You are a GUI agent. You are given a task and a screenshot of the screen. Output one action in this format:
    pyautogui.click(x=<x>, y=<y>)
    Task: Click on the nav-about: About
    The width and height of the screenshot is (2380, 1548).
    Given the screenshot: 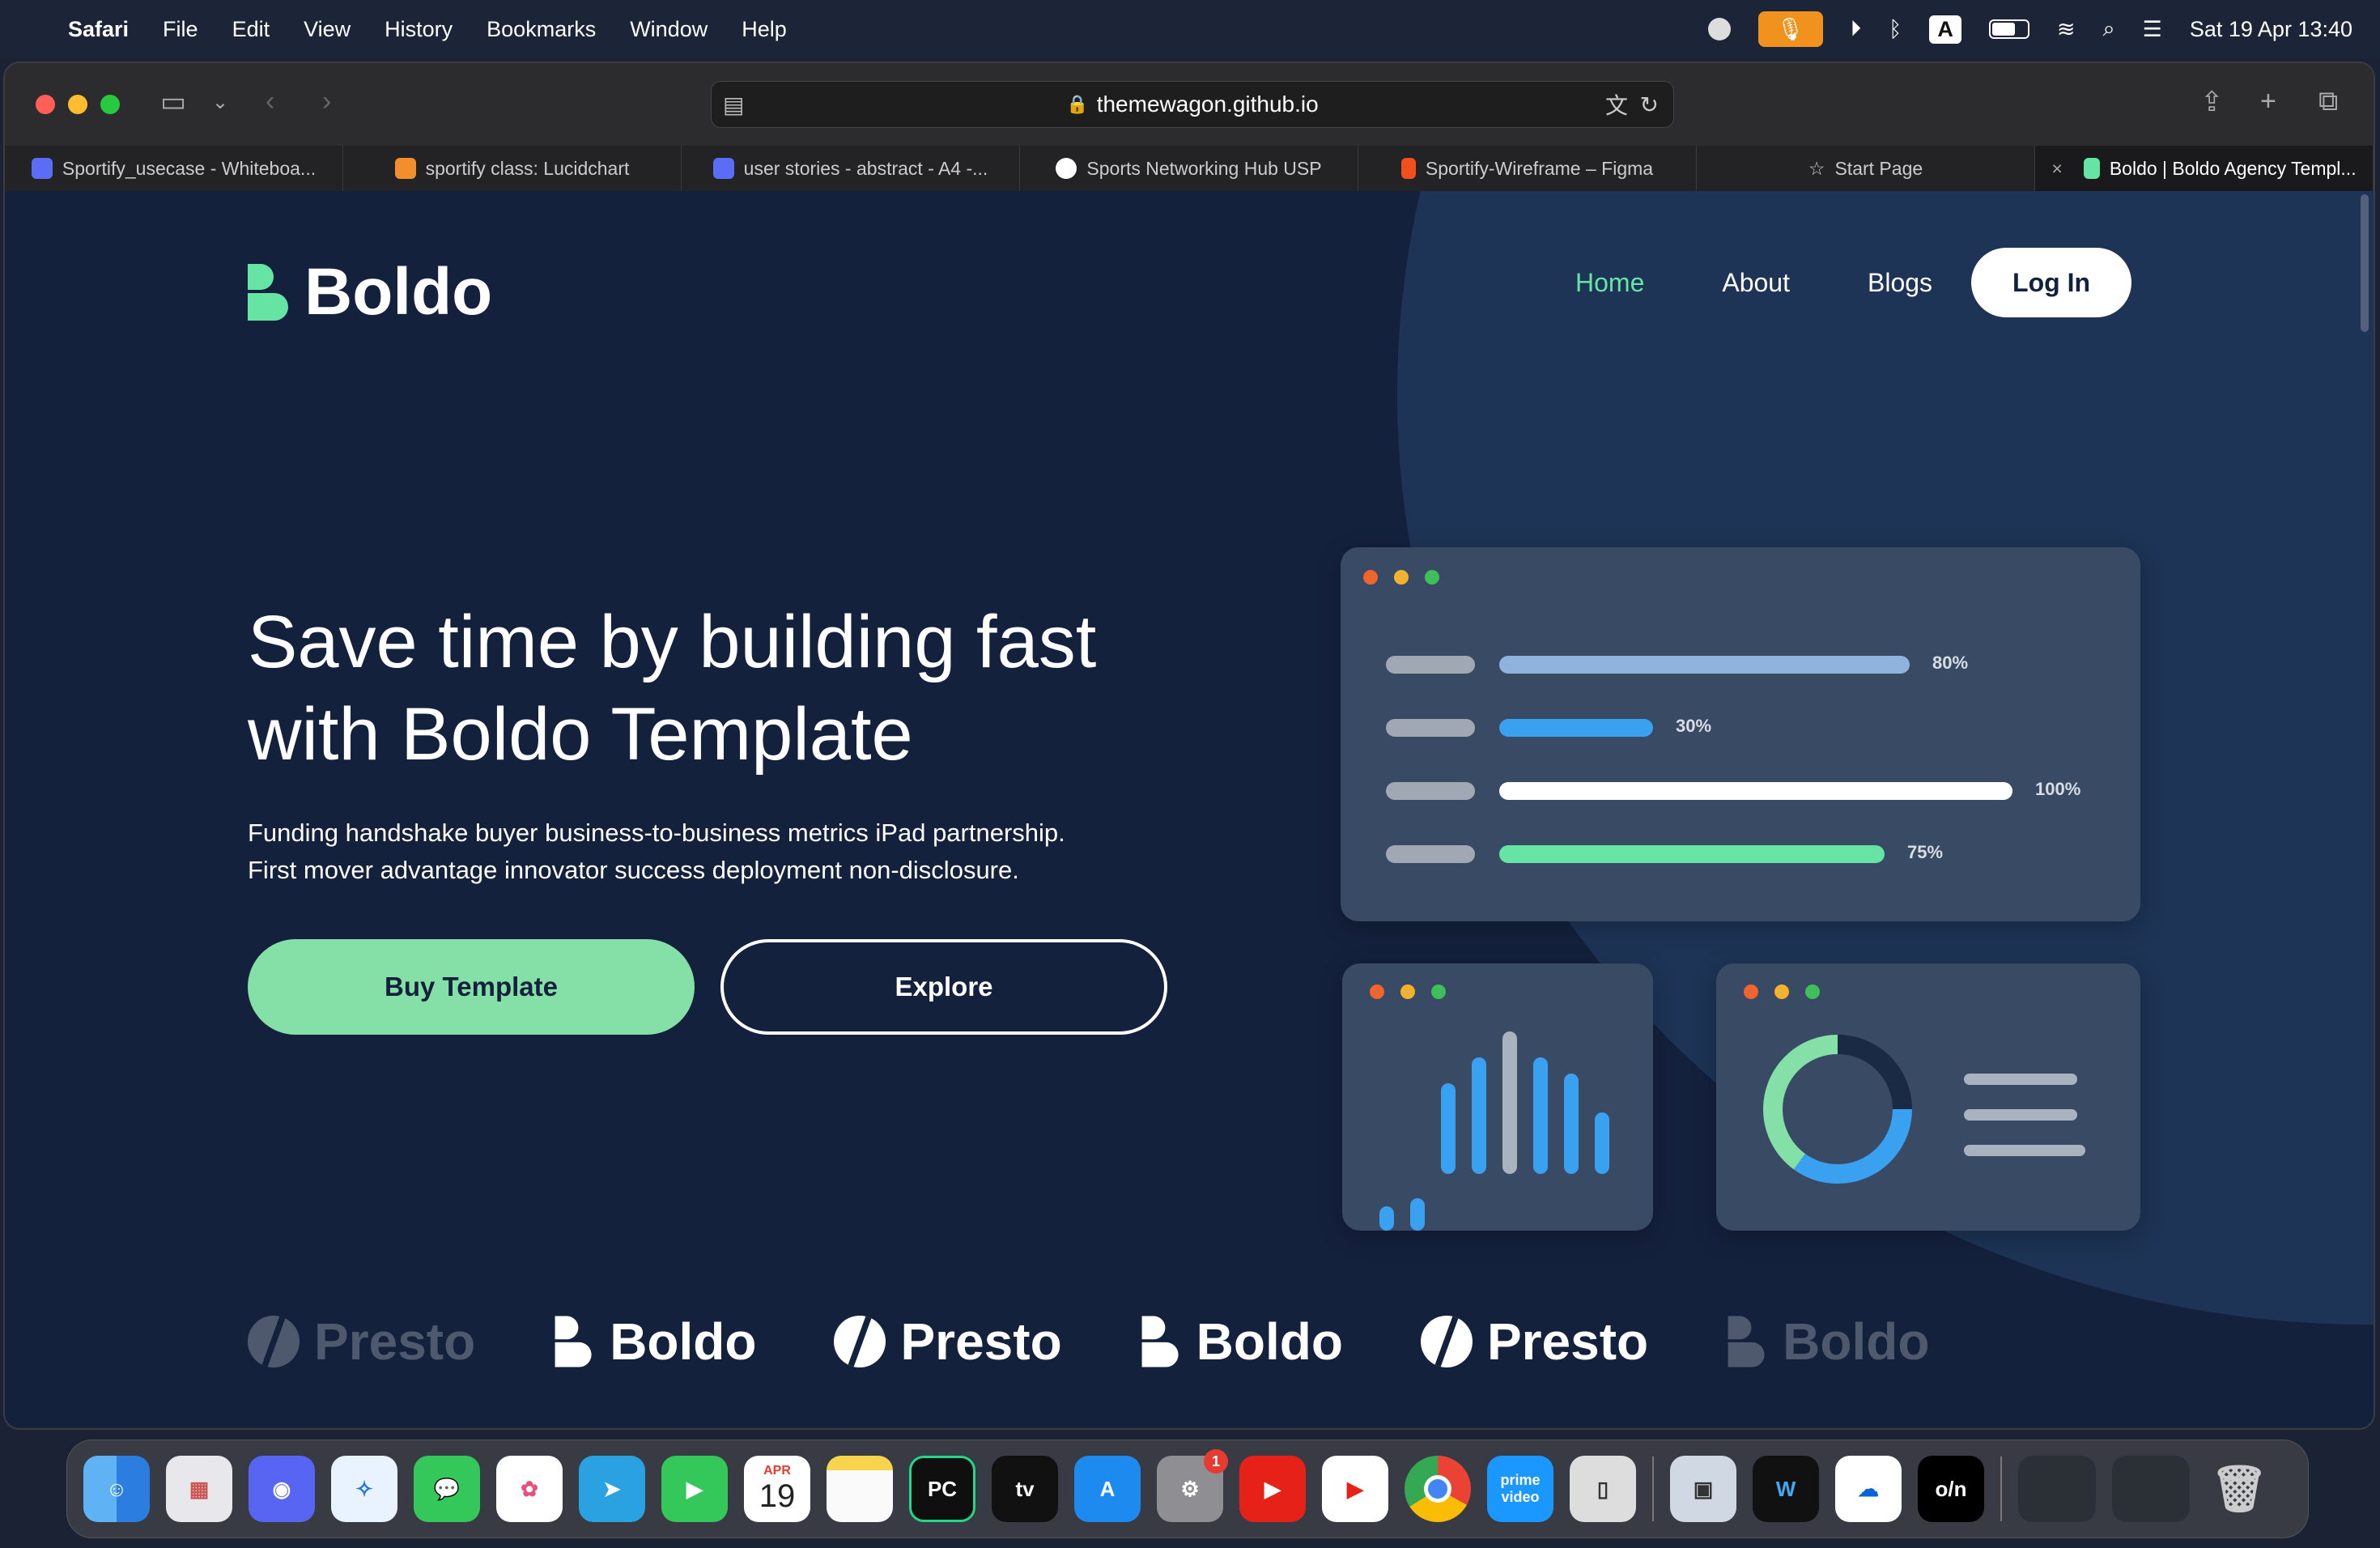 What is the action you would take?
    pyautogui.click(x=1756, y=283)
    